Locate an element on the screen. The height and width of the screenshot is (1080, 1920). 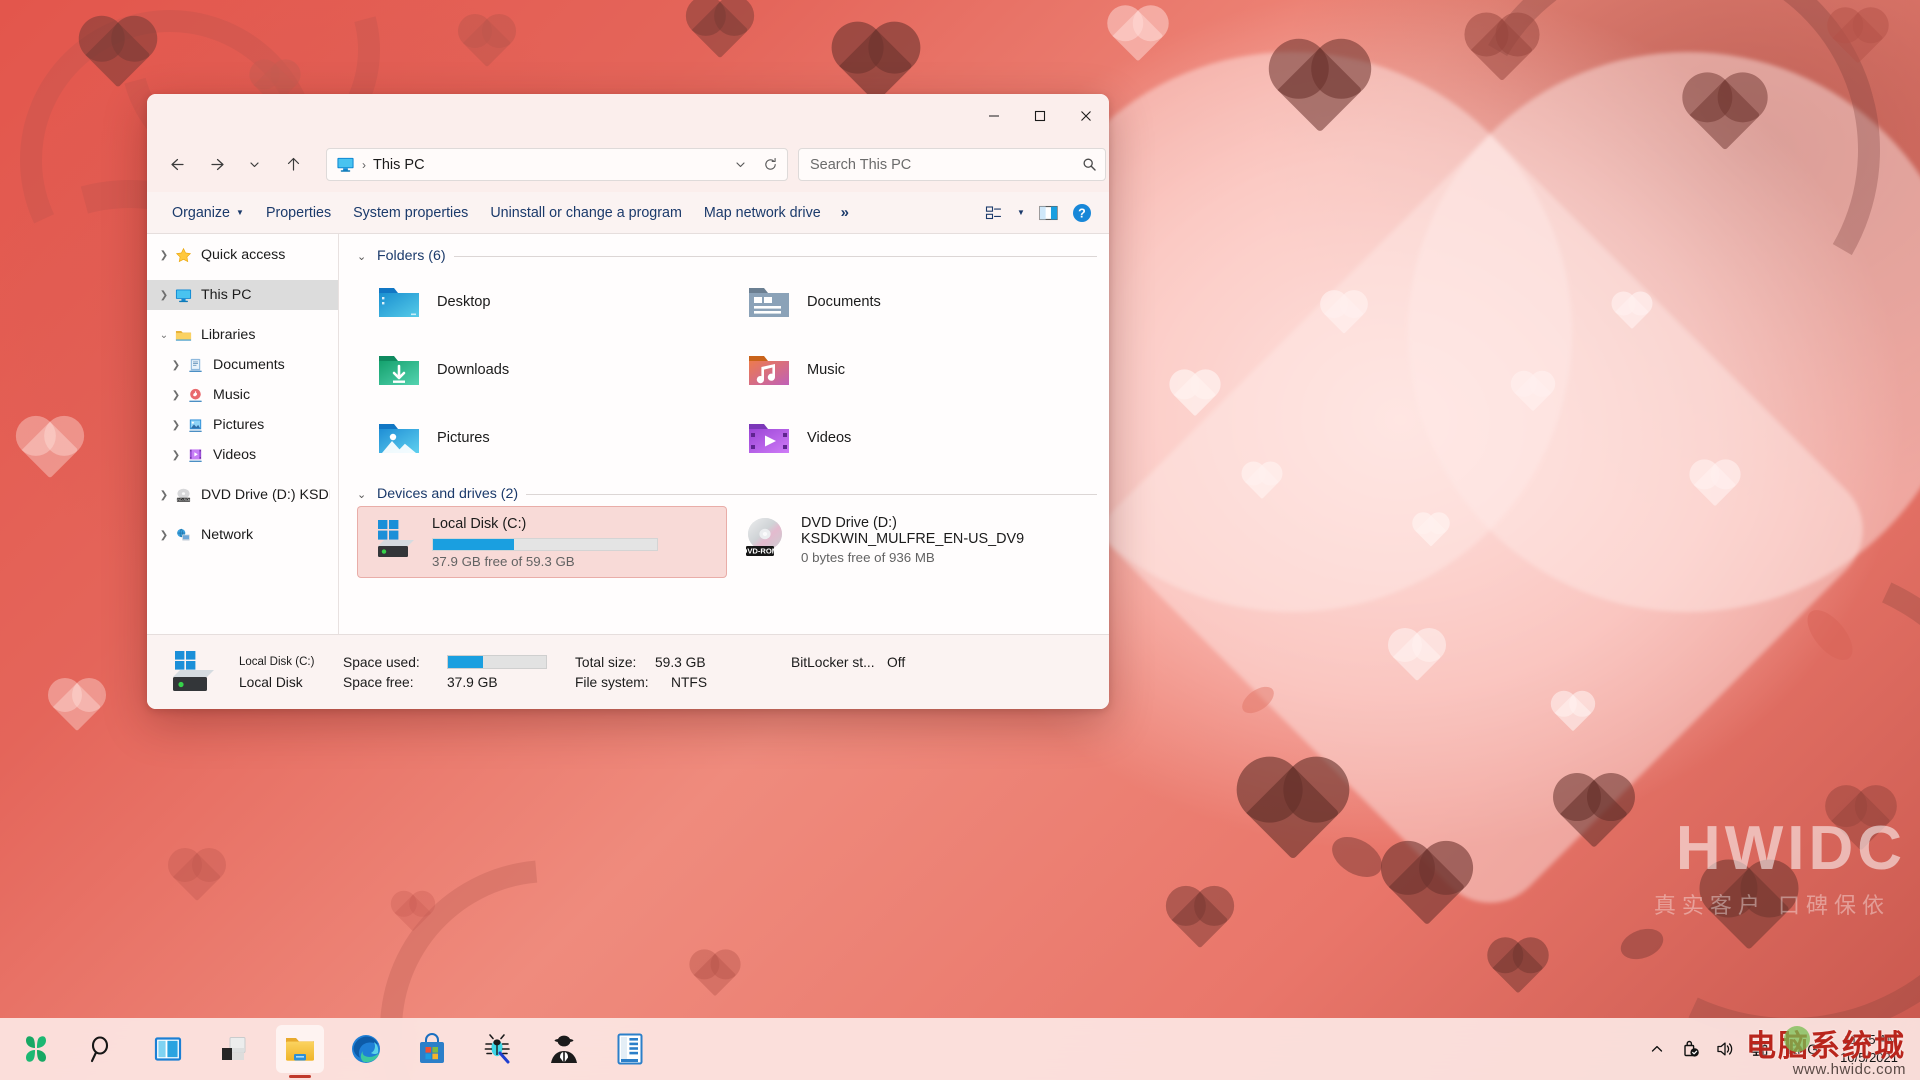
usb-security-icon is located at coordinates (1691, 1049).